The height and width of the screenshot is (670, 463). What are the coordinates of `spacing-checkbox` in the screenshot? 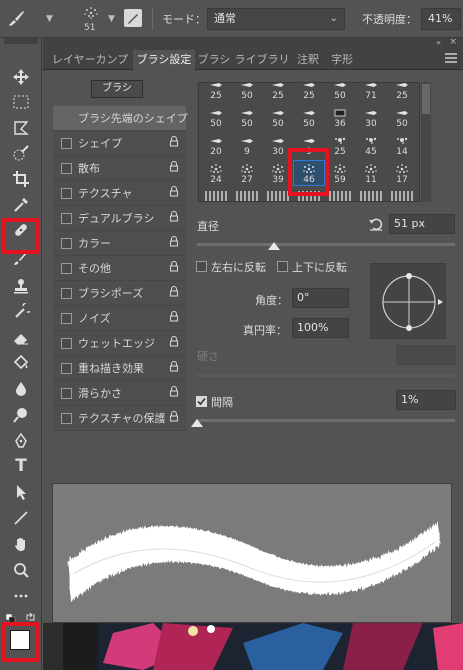 It's located at (201, 401).